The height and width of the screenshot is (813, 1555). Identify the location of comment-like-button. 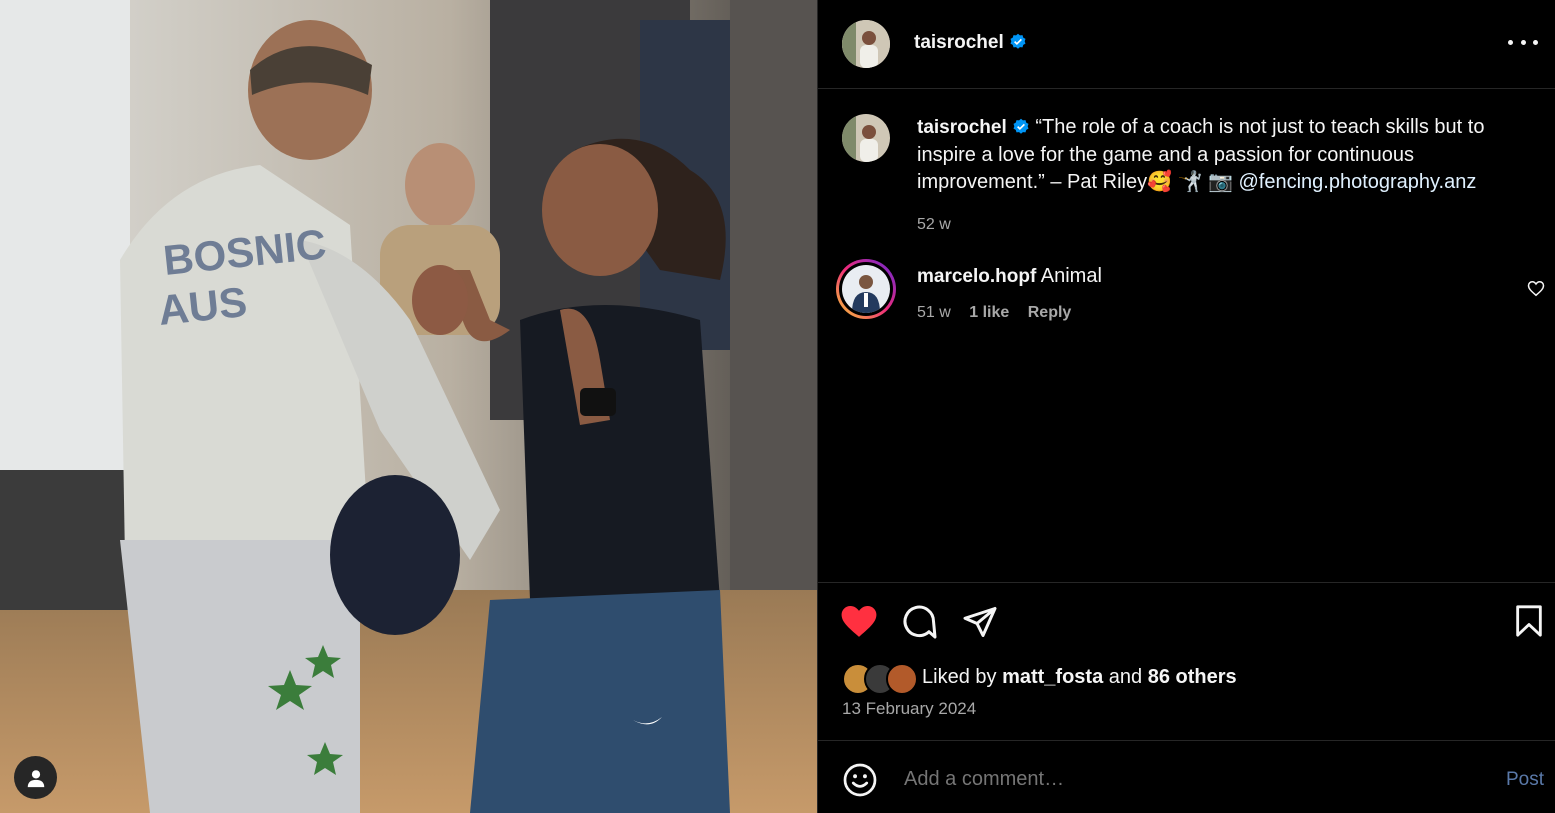
(1536, 291).